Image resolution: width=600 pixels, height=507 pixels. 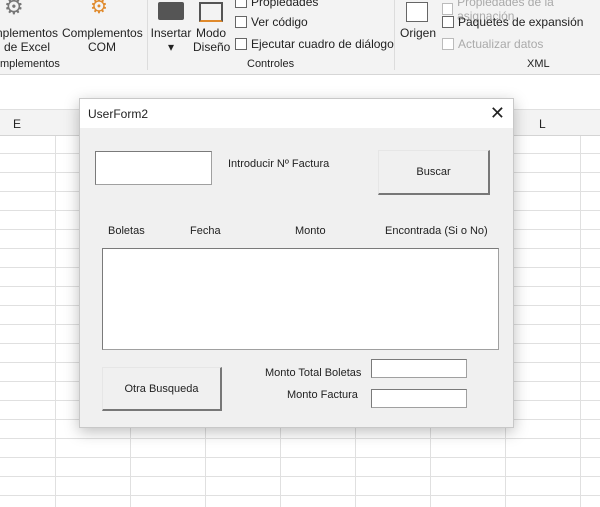 I want to click on dropdown-arrow-icon: ▾, so click(x=171, y=47).